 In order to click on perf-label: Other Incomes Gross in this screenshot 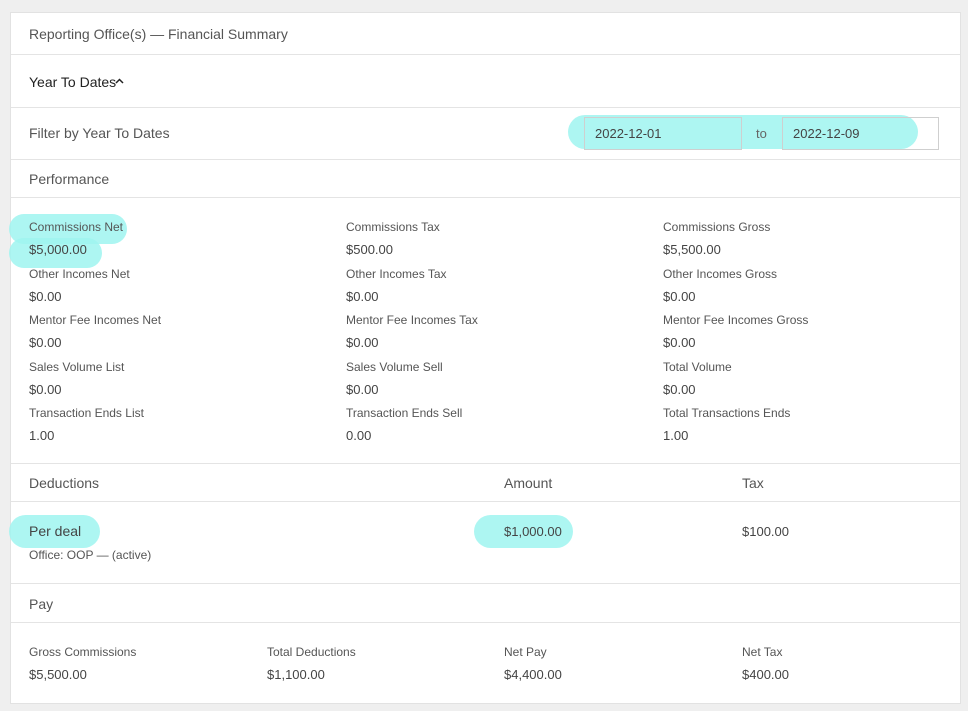, I will do `click(720, 273)`.